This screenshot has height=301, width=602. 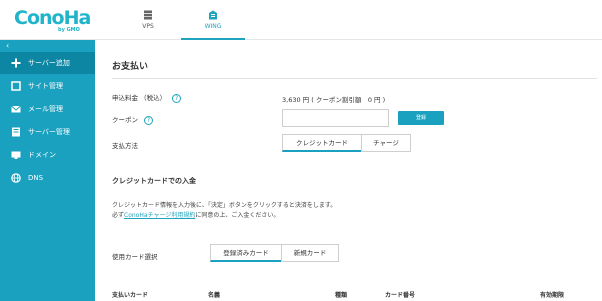 I want to click on fee-value: 3,630 円 ( クーポン割引額 0 円 ), so click(x=334, y=100).